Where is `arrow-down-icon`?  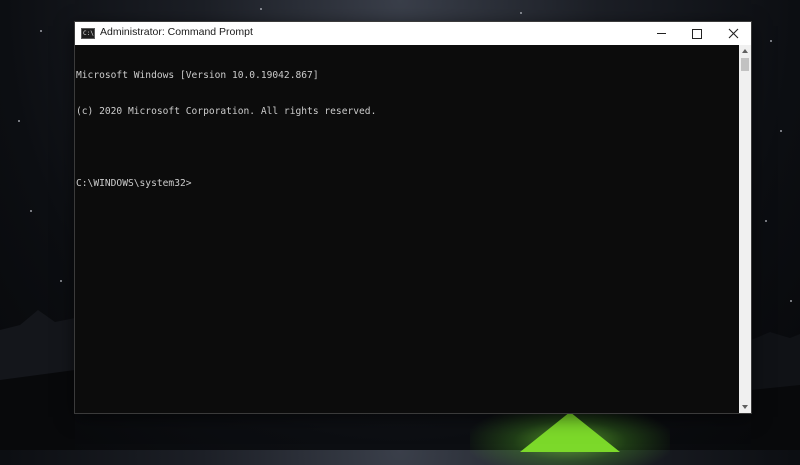 arrow-down-icon is located at coordinates (745, 407).